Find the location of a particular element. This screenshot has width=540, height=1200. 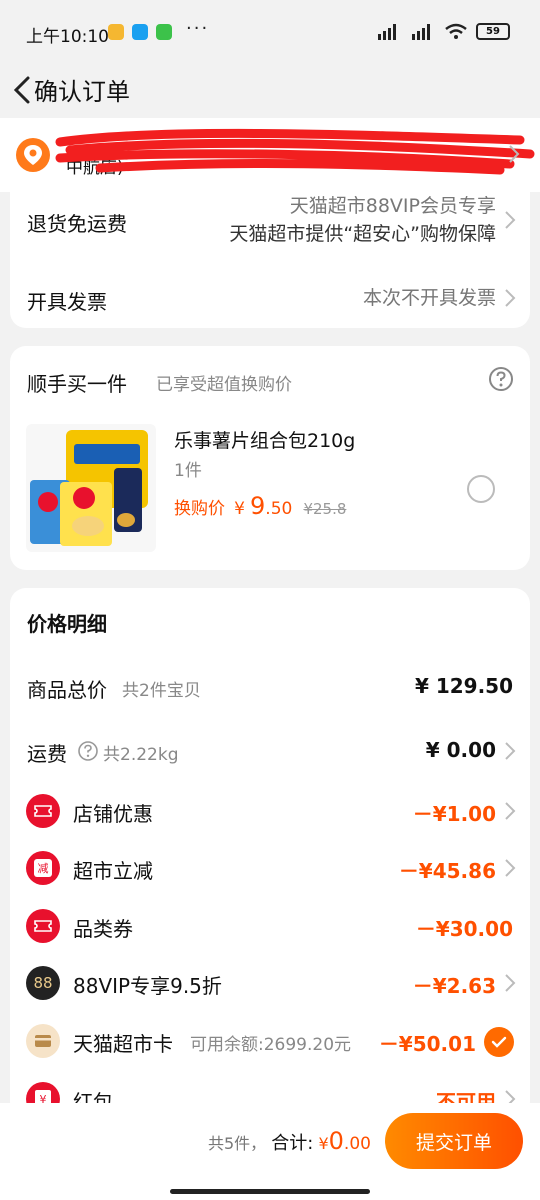

status-time: 上午10:10 is located at coordinates (67, 37).